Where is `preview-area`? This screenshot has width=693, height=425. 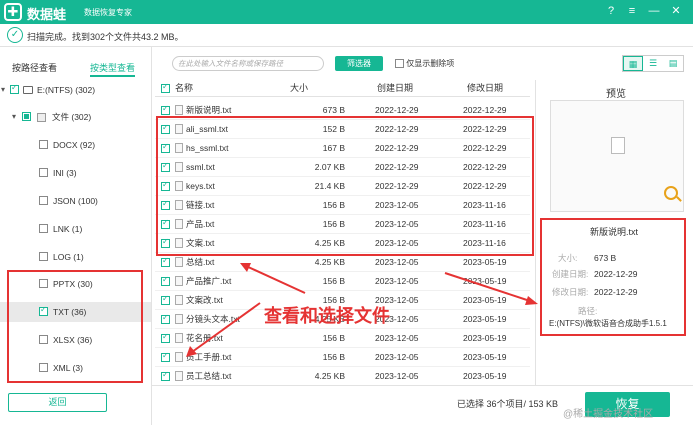
preview-area is located at coordinates (617, 156).